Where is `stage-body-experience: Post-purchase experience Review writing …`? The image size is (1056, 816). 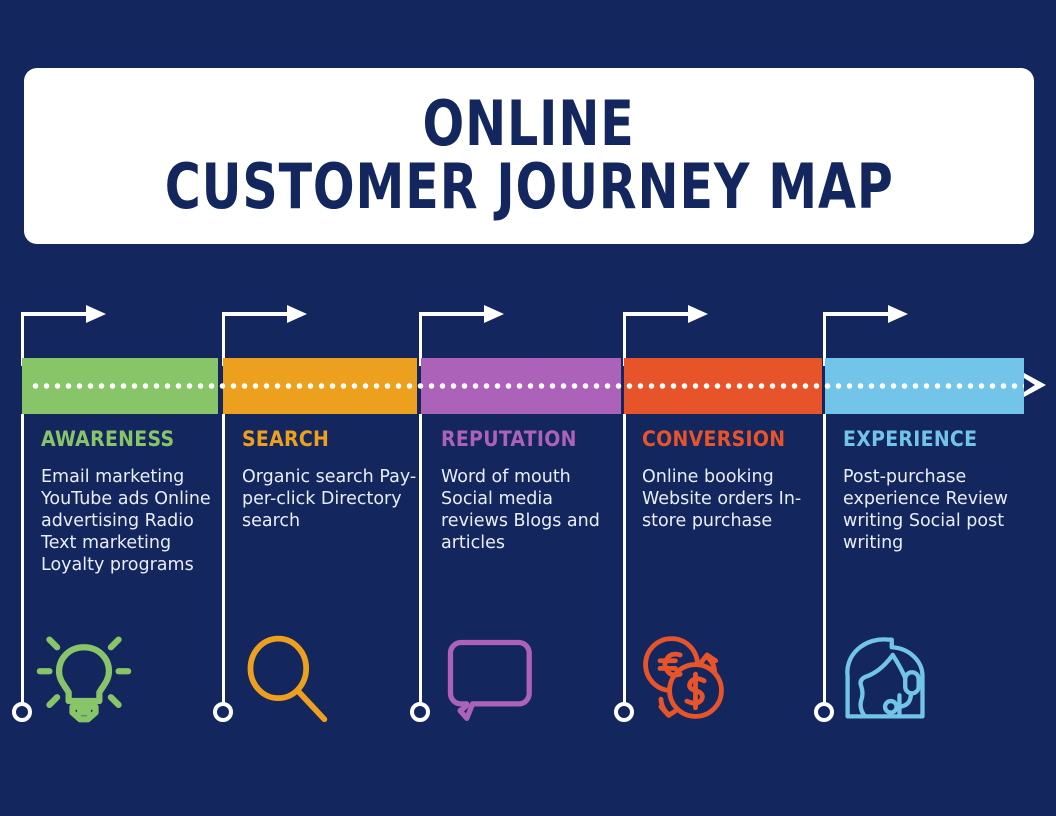 stage-body-experience: Post-purchase experience Review writing … is located at coordinates (925, 510).